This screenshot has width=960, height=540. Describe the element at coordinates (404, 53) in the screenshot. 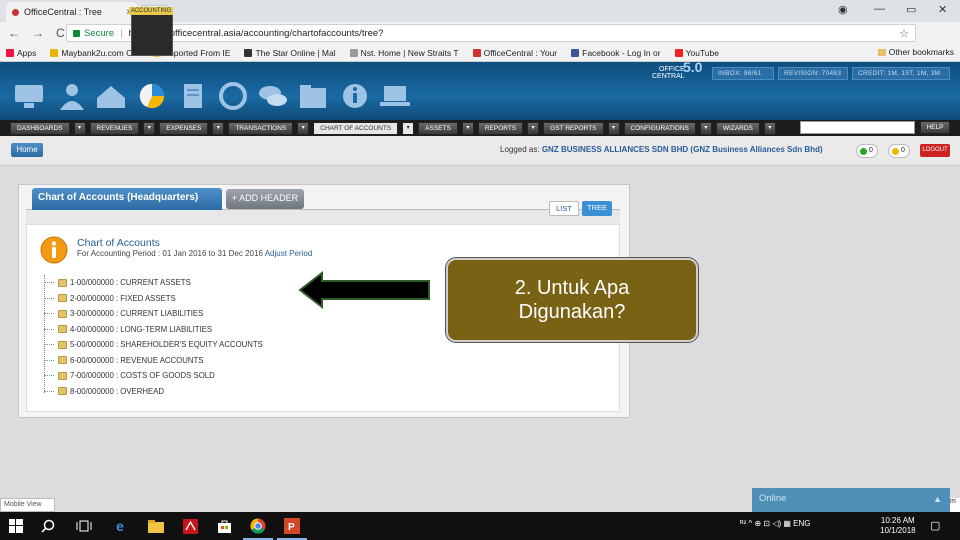

I see `bookmark-item: Nst. Home | New Straits T` at that location.